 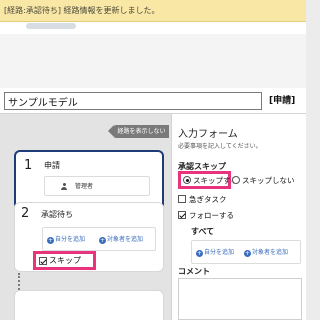 What do you see at coordinates (208, 134) in the screenshot?
I see `form-title: 入力フォーム` at bounding box center [208, 134].